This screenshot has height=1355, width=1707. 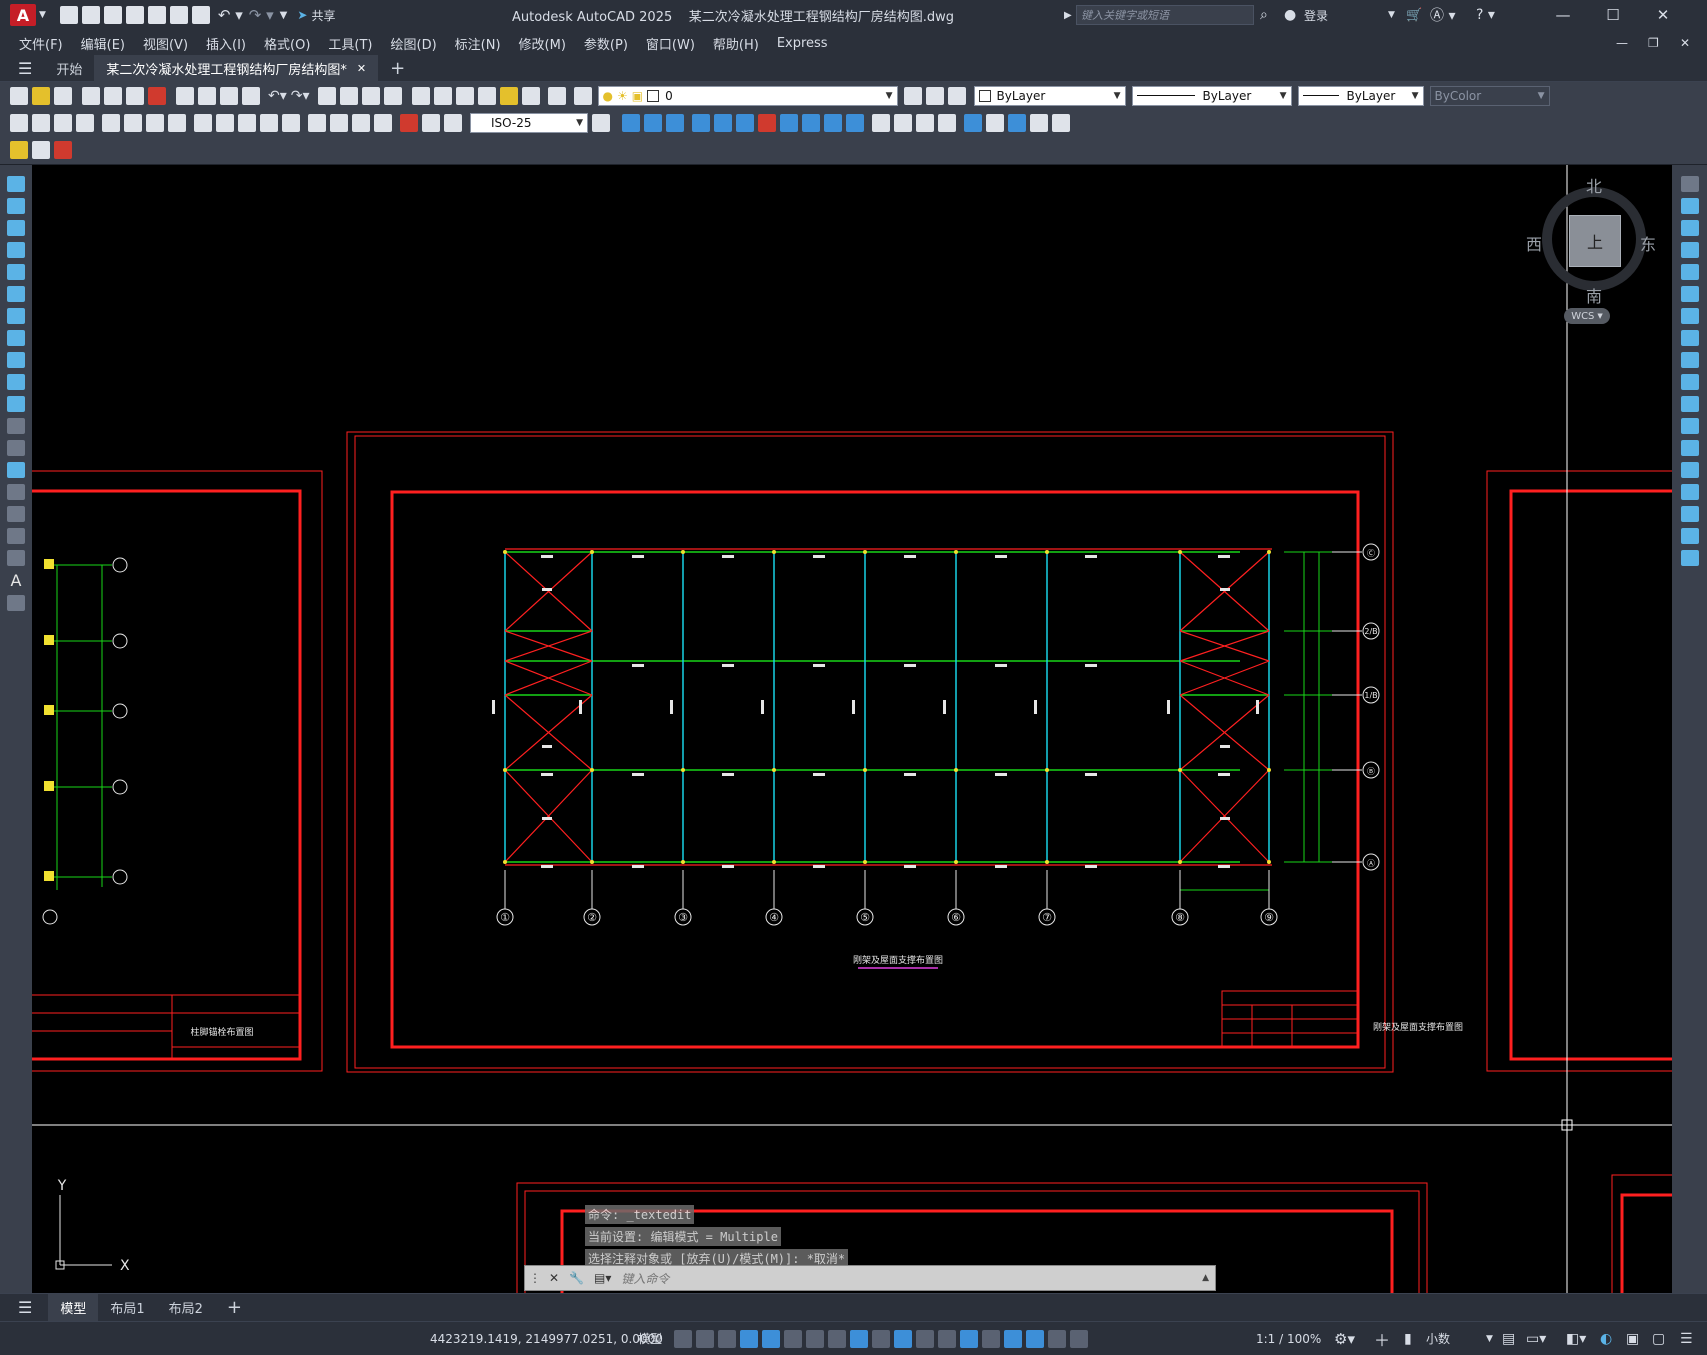 What do you see at coordinates (1079, 1338) in the screenshot?
I see `annotation-scale-icon` at bounding box center [1079, 1338].